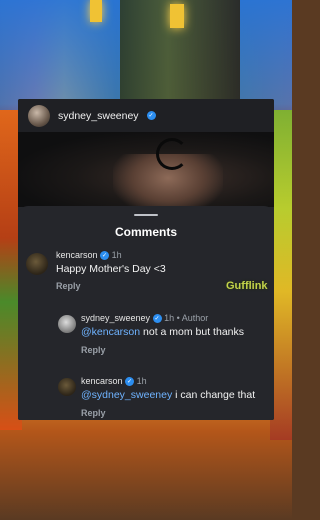 The width and height of the screenshot is (320, 520). What do you see at coordinates (126, 395) in the screenshot?
I see `mention-link: @sydney_sweeney` at bounding box center [126, 395].